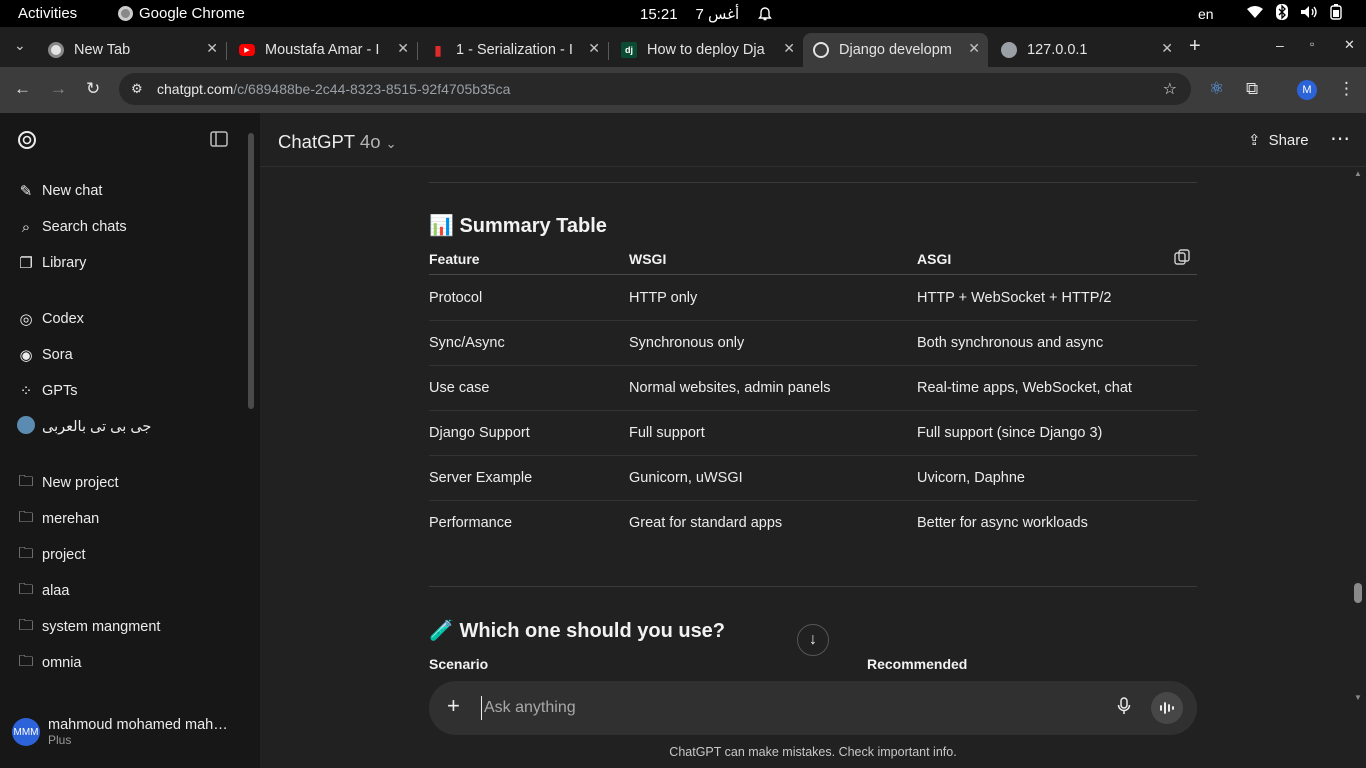 The width and height of the screenshot is (1366, 768). What do you see at coordinates (71, 519) in the screenshot?
I see `sidebar-item-label: merehan` at bounding box center [71, 519].